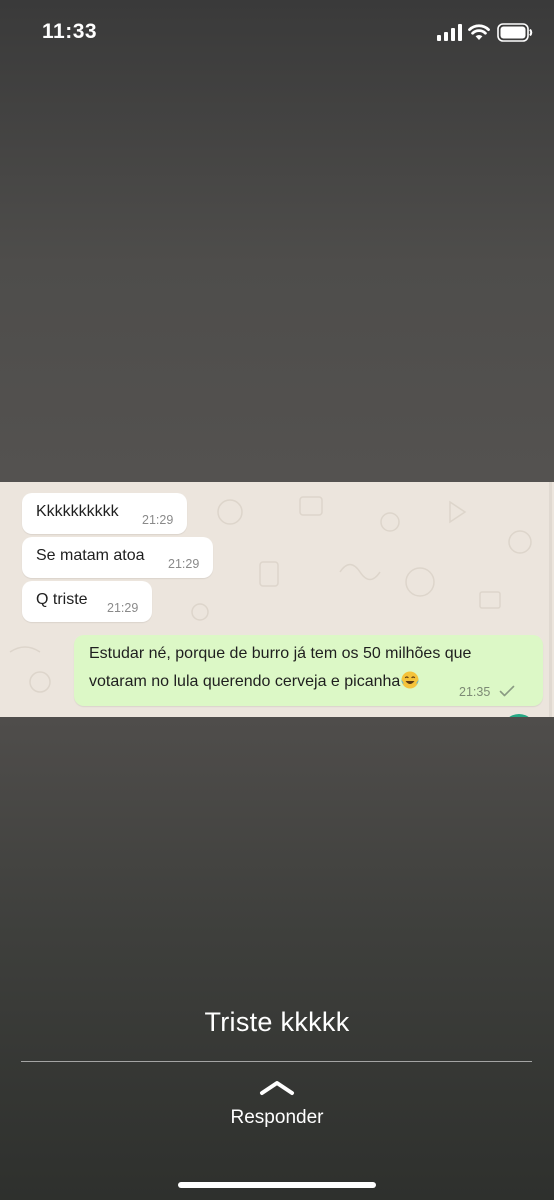  I want to click on wifi-icon, so click(479, 32).